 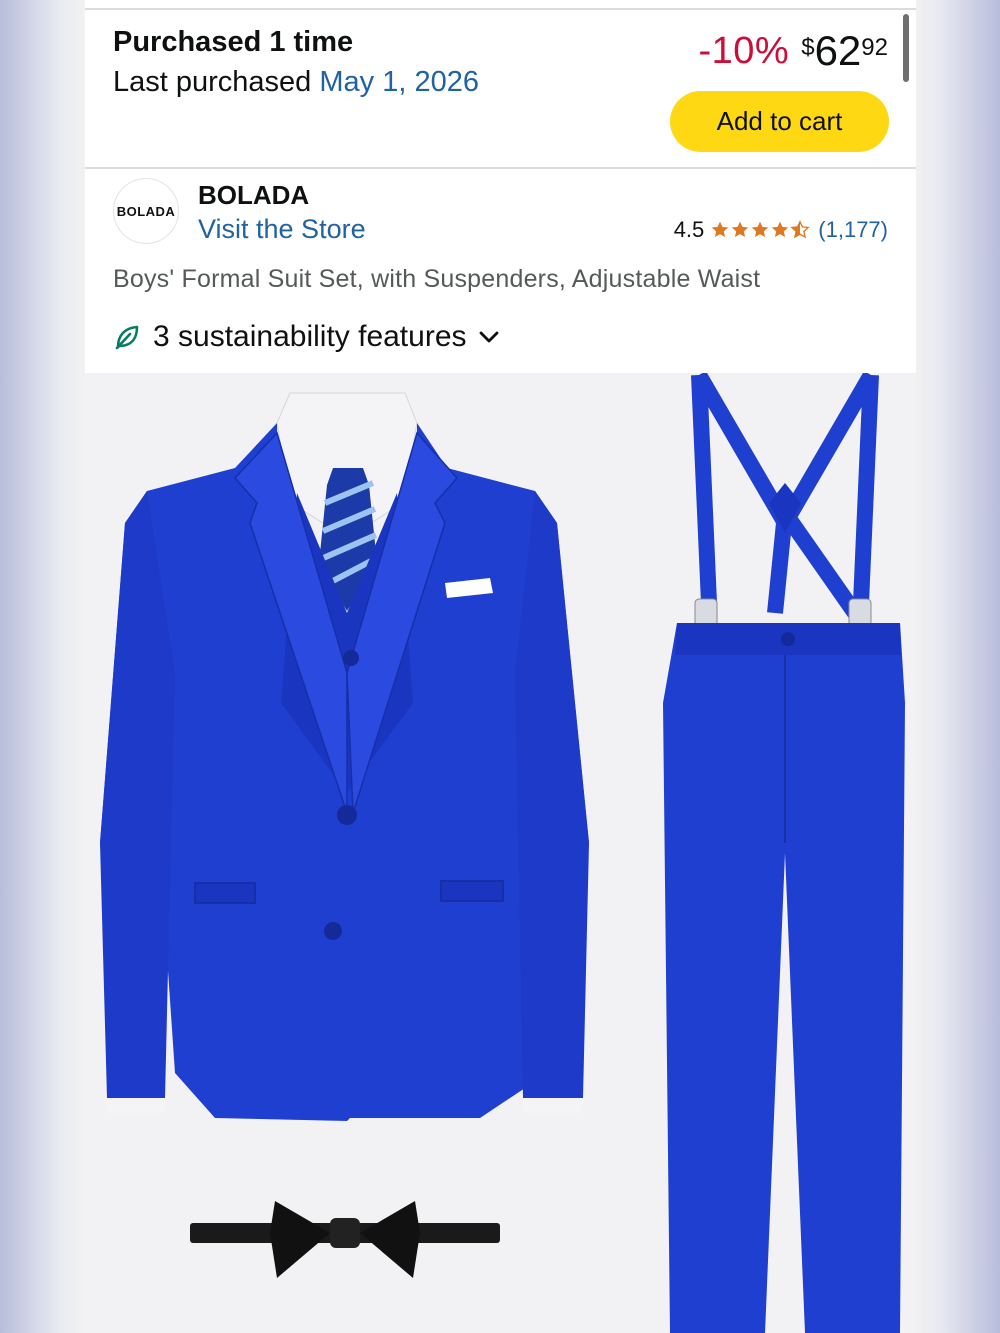 I want to click on brand-name: BOLADA, so click(x=254, y=195).